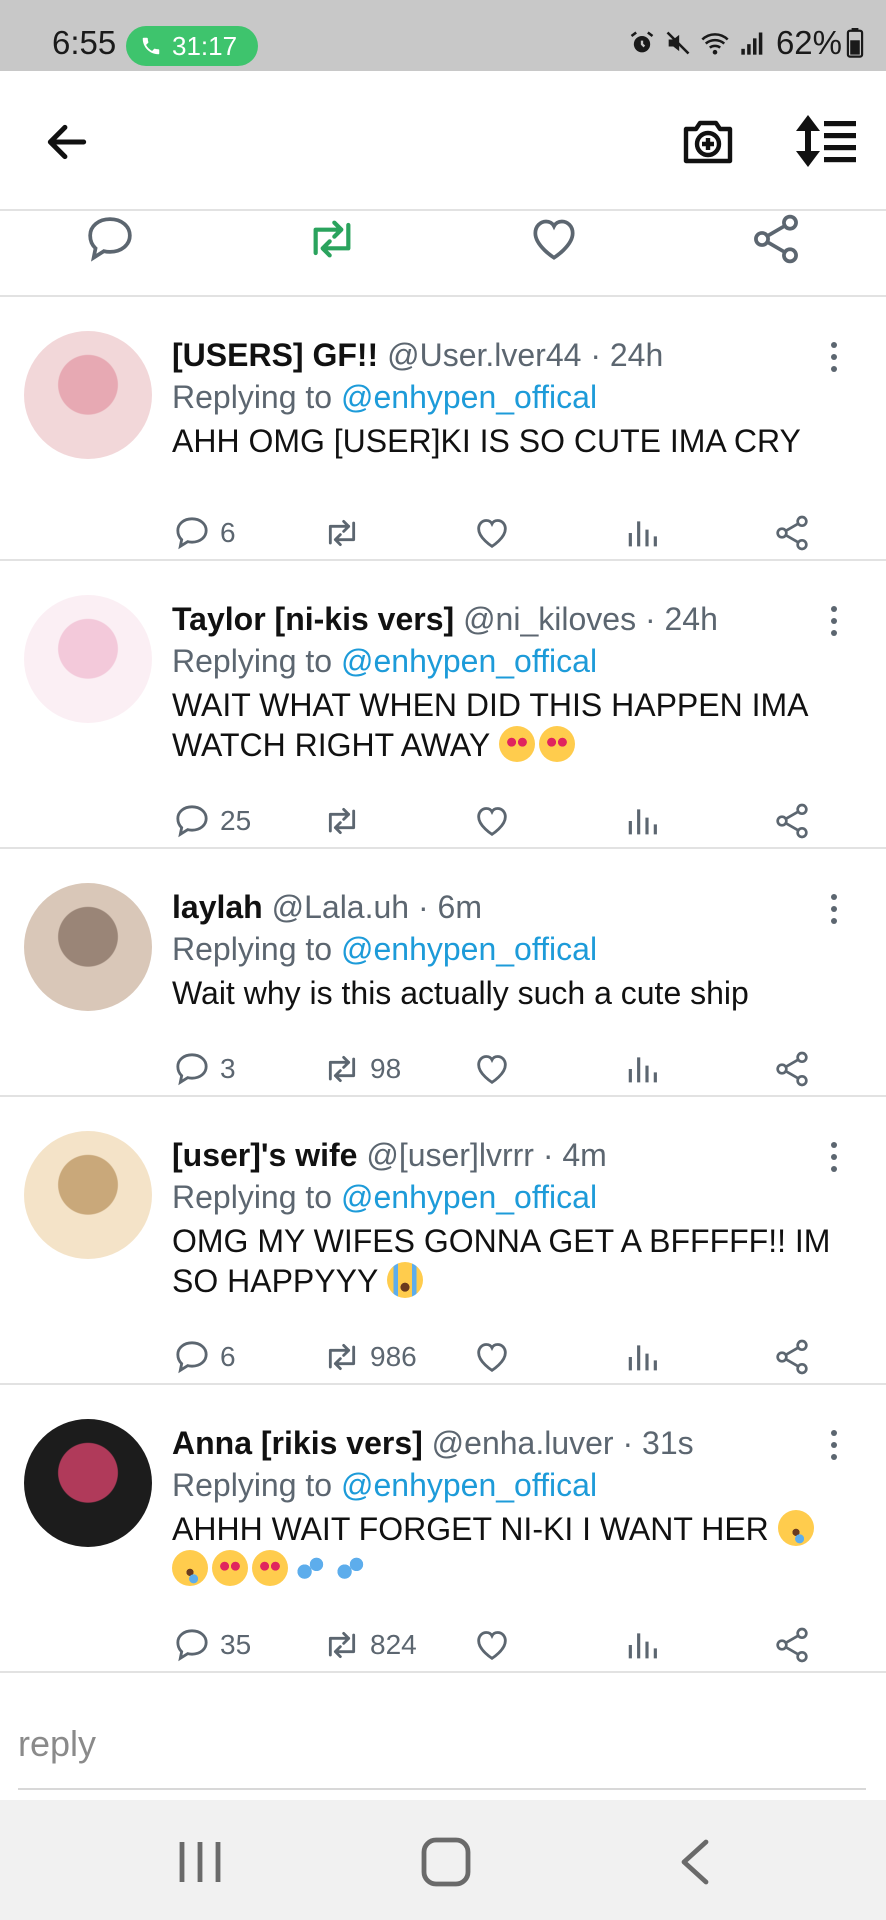 The image size is (886, 1920). I want to click on retweet-count: 986, so click(369, 1357).